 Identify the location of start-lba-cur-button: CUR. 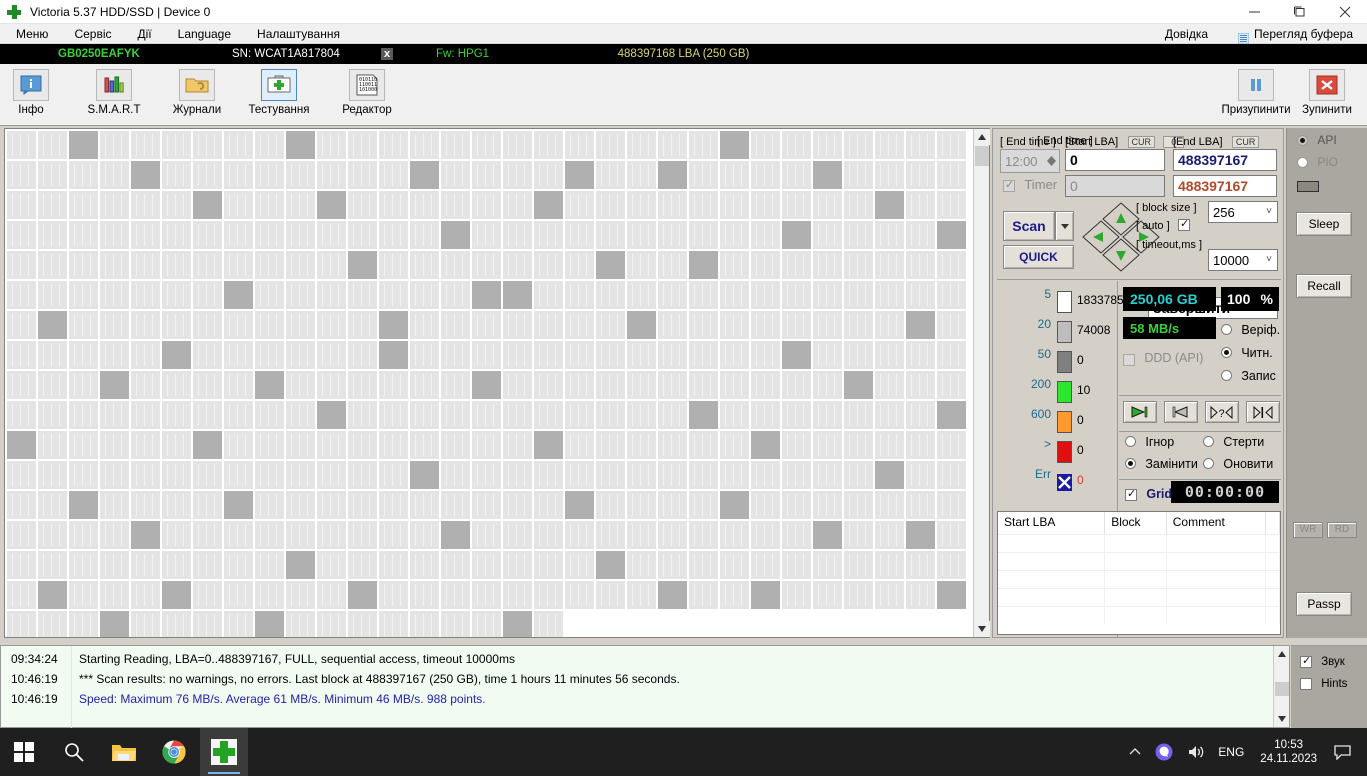
(1141, 142).